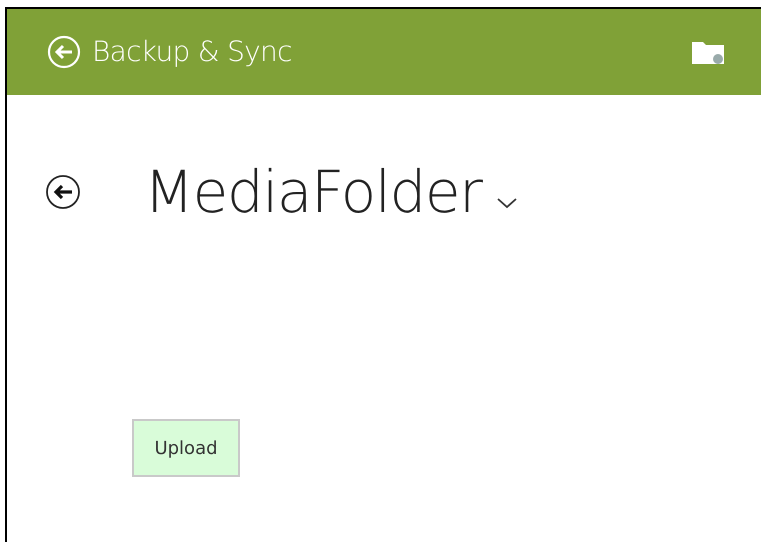  I want to click on app-title: Backup & Sync, so click(192, 52).